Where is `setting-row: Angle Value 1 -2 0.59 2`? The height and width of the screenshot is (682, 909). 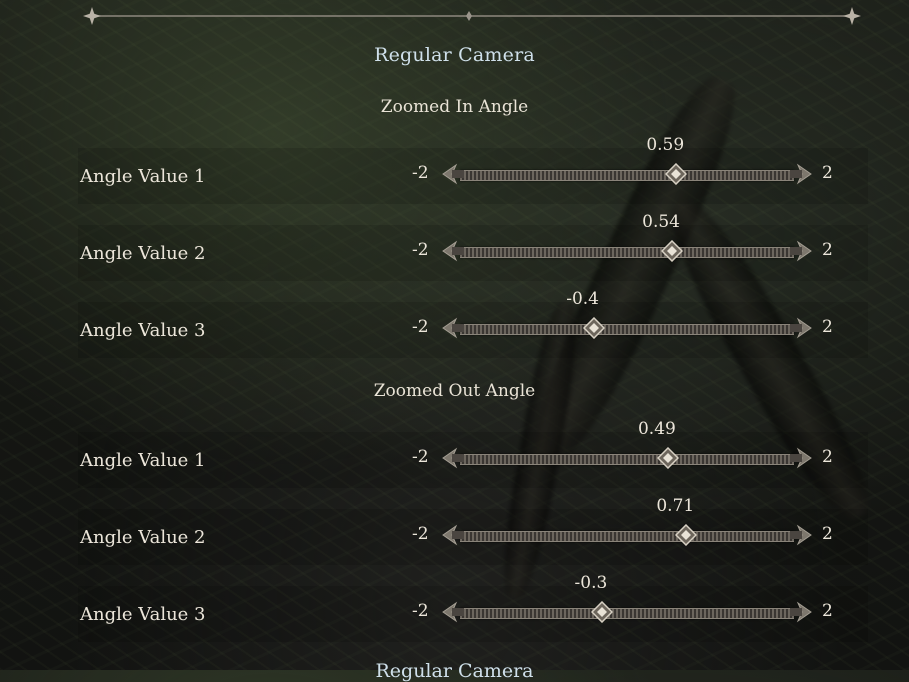 setting-row: Angle Value 1 -2 0.59 2 is located at coordinates (473, 169).